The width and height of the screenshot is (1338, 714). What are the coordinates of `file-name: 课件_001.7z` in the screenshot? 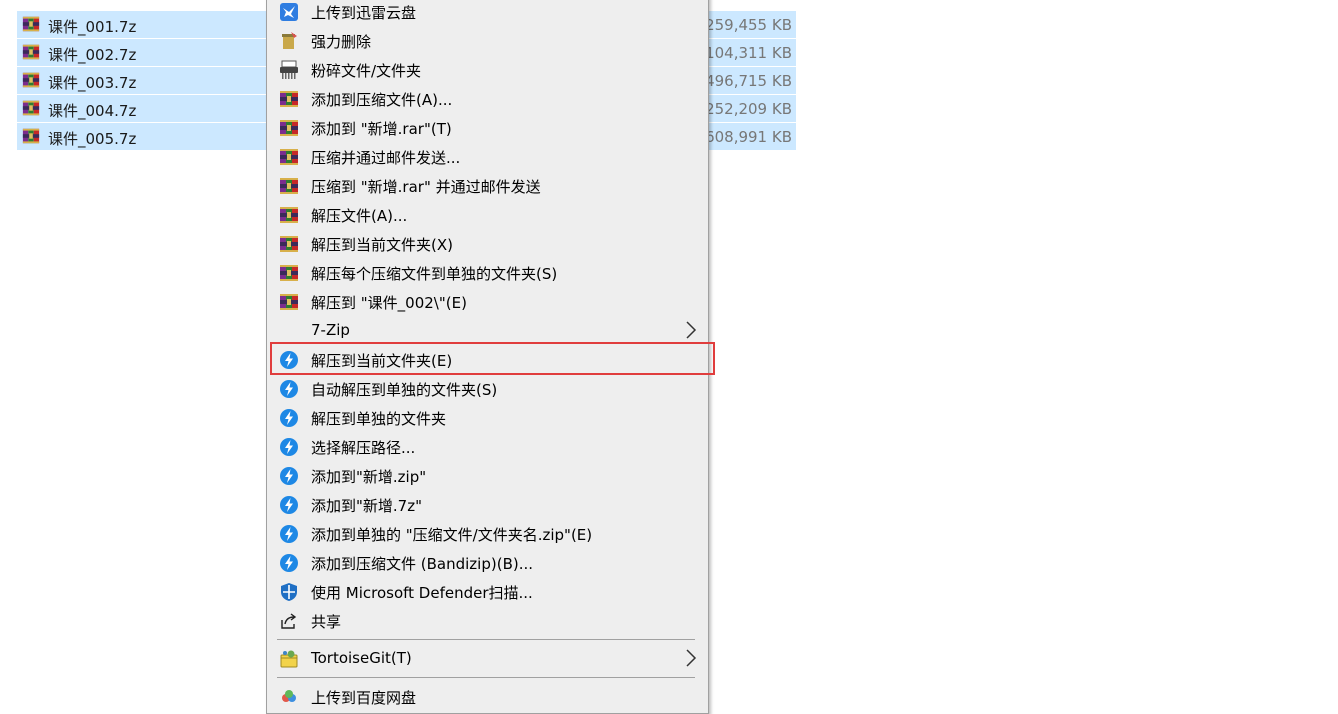 It's located at (92, 27).